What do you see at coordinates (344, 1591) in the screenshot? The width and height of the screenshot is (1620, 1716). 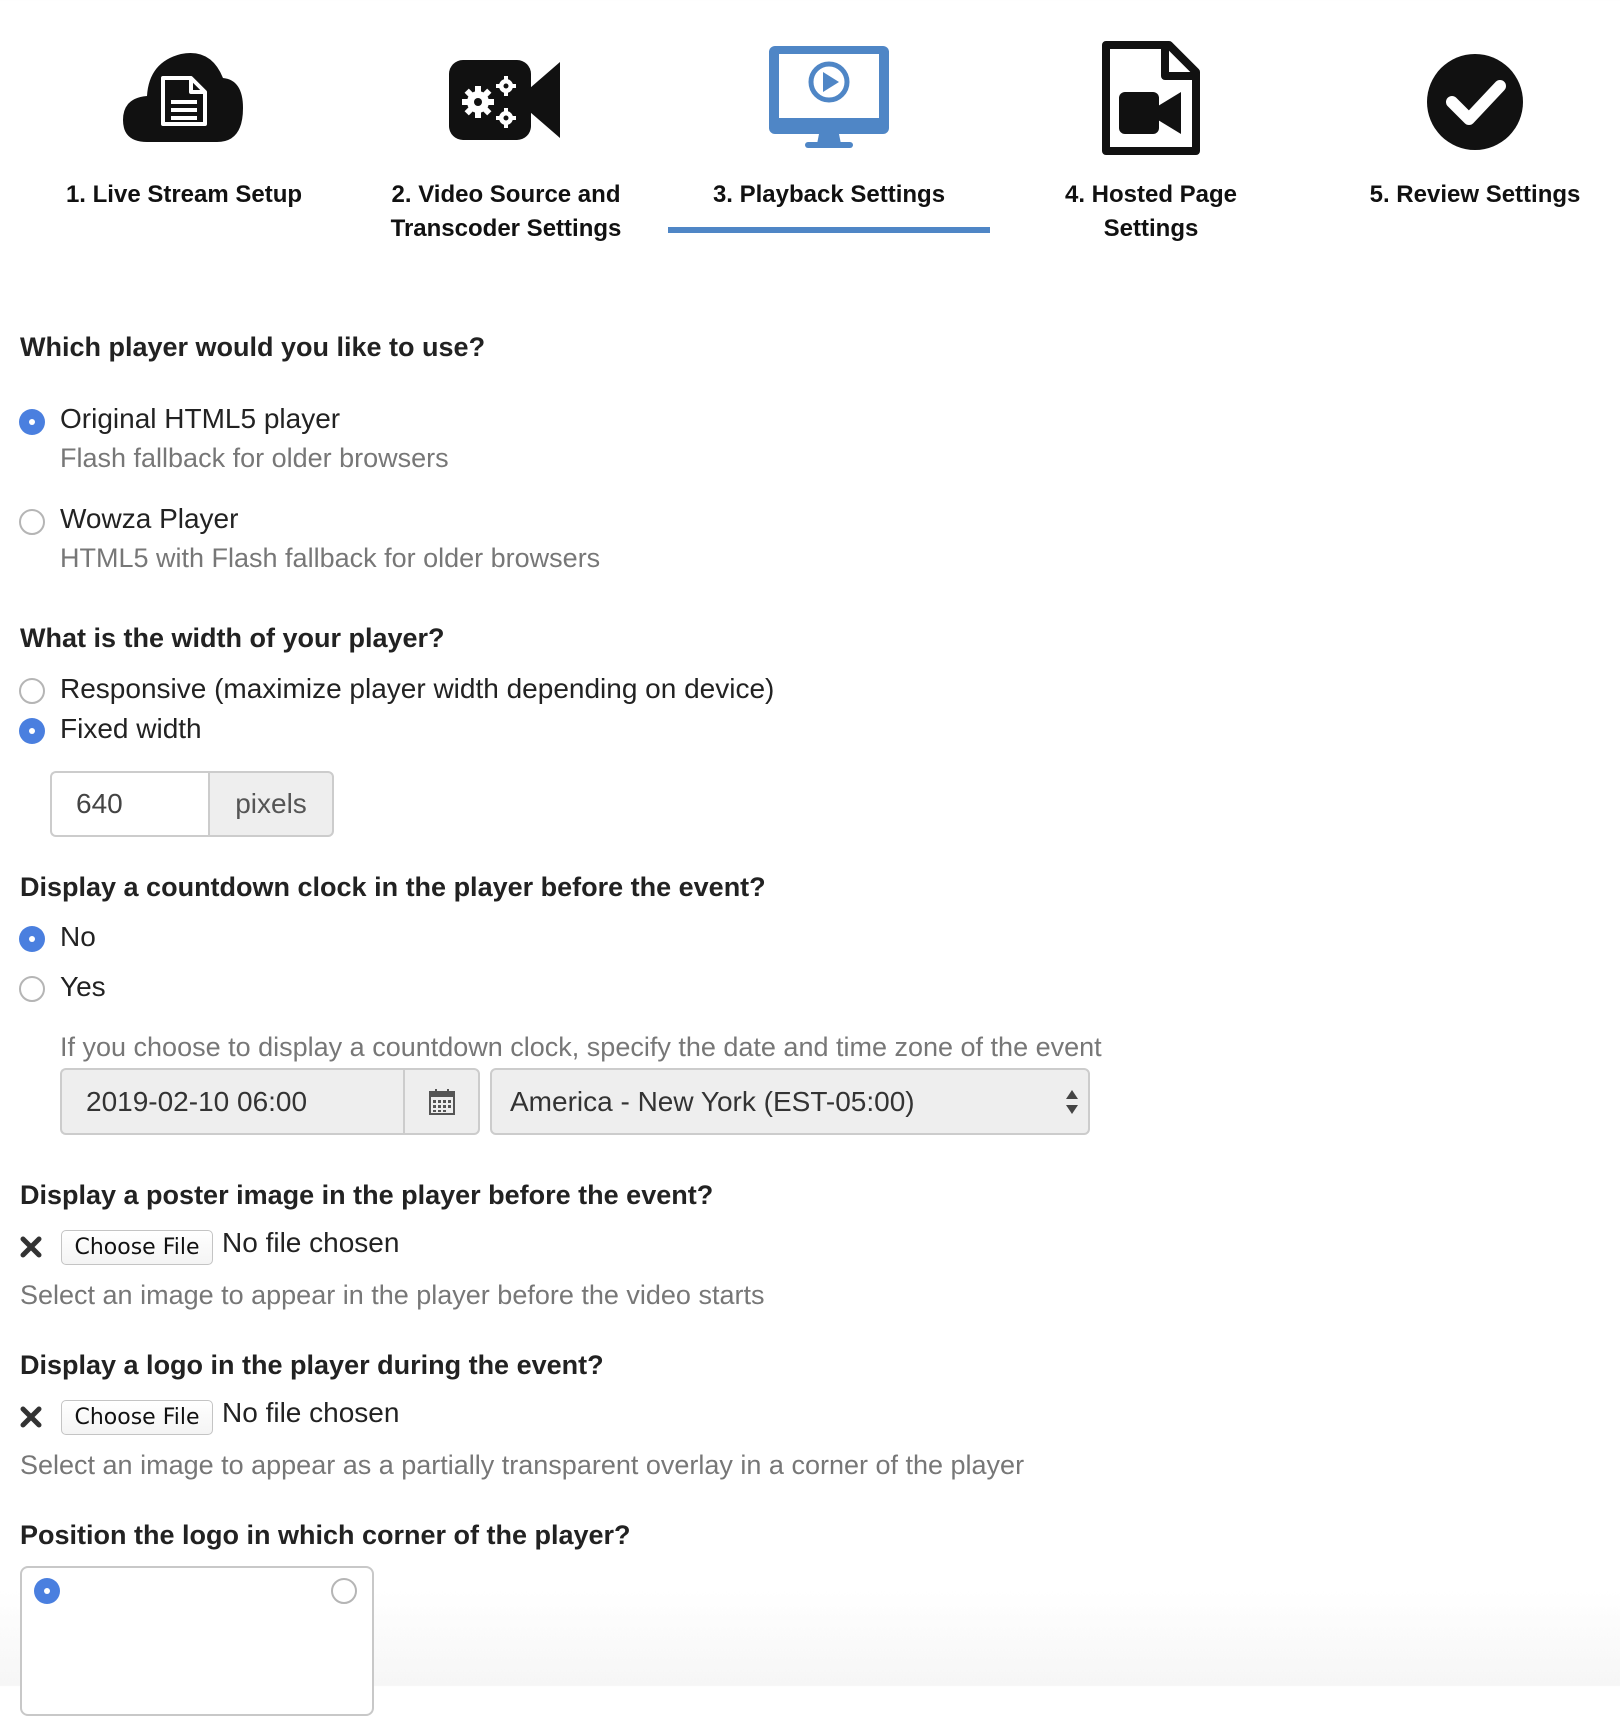 I see `radio-corner-top-right` at bounding box center [344, 1591].